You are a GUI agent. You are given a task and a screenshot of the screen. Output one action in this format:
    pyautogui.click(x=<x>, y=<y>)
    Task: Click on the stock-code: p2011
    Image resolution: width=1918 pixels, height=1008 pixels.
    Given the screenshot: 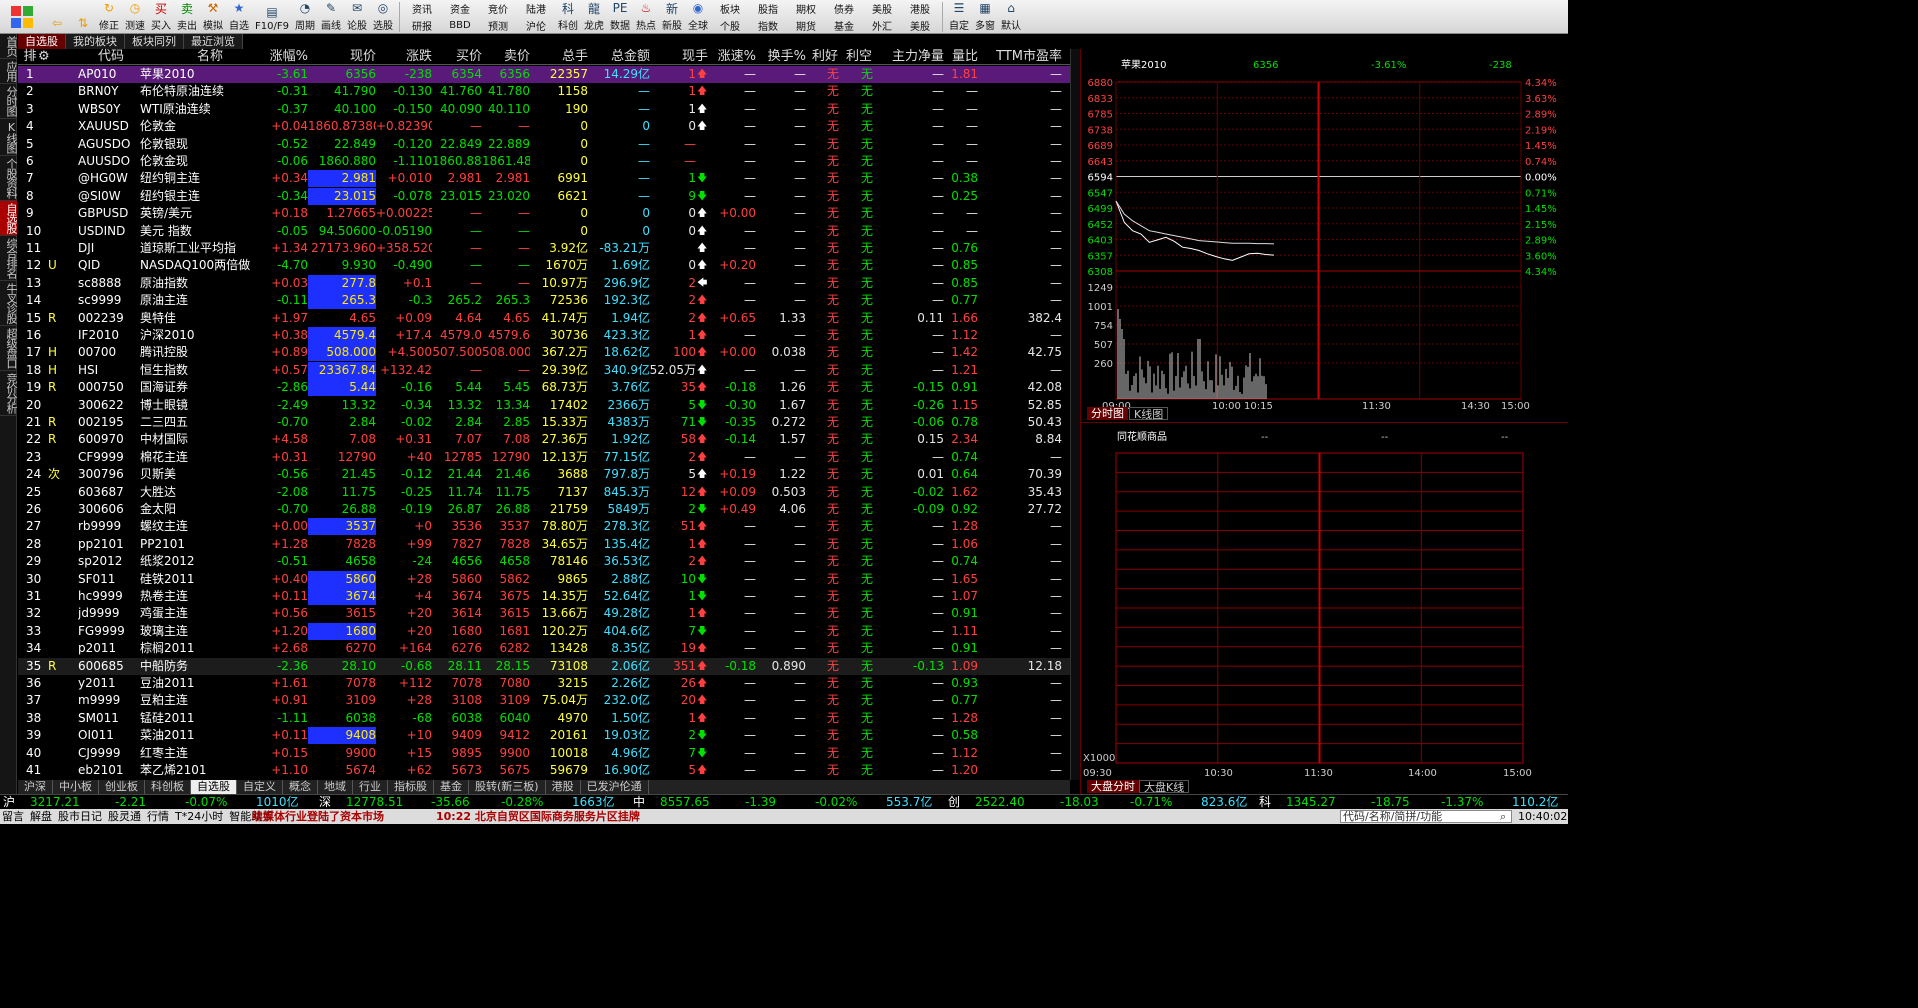 What is the action you would take?
    pyautogui.click(x=109, y=648)
    